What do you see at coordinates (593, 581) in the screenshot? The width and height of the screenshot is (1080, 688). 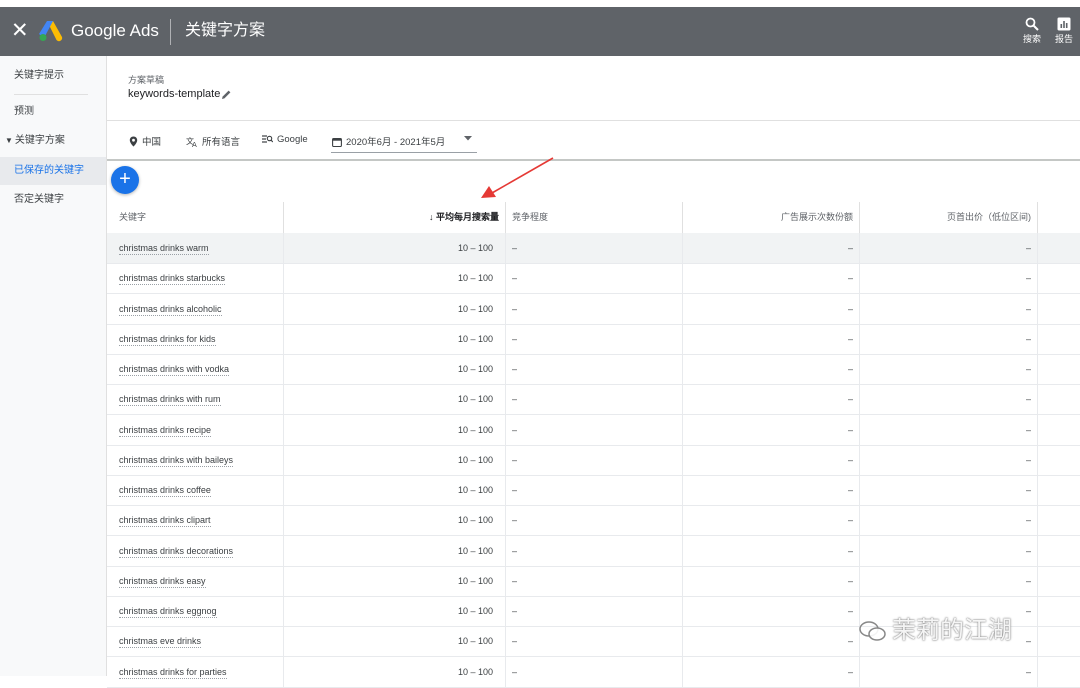 I see `table-row: christmas drinks easy 10 – 100– – –` at bounding box center [593, 581].